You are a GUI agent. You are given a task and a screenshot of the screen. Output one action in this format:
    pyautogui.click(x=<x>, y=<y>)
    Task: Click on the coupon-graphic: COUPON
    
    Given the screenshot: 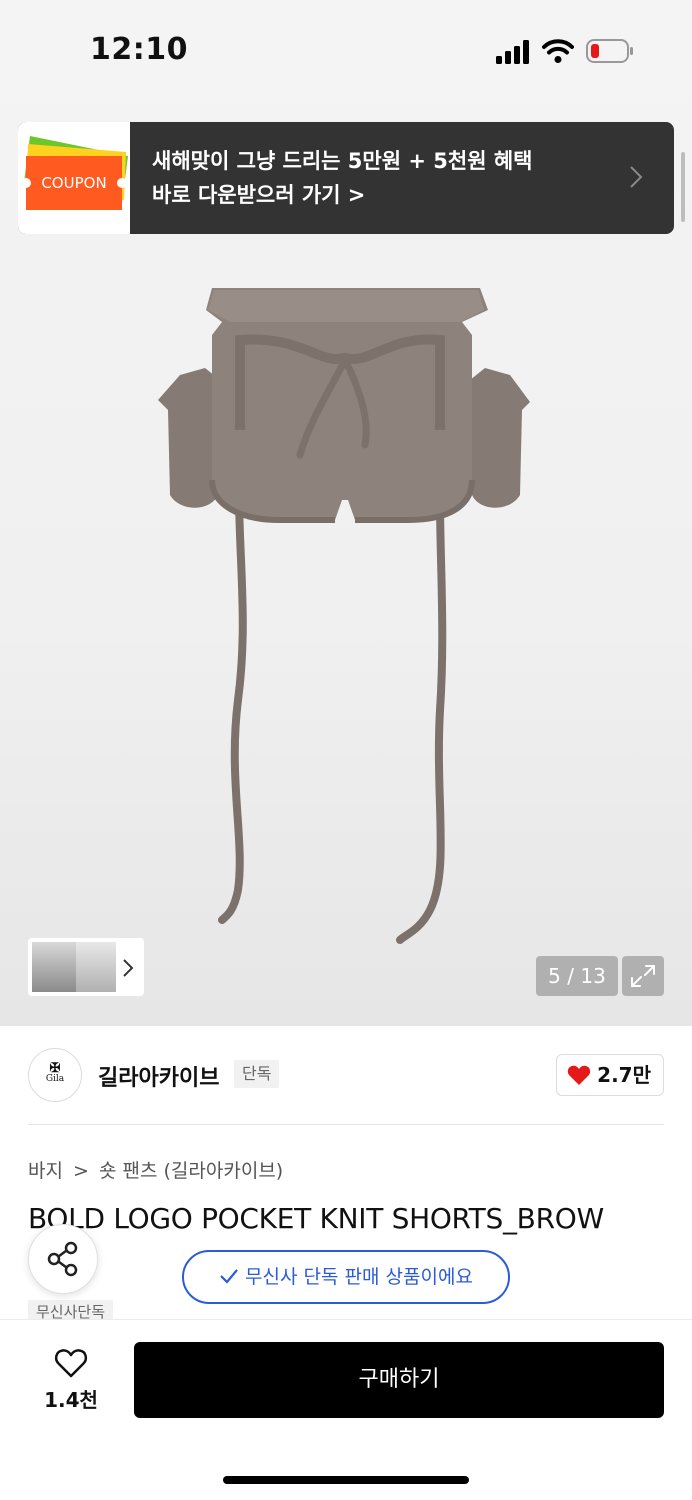 What is the action you would take?
    pyautogui.click(x=74, y=178)
    